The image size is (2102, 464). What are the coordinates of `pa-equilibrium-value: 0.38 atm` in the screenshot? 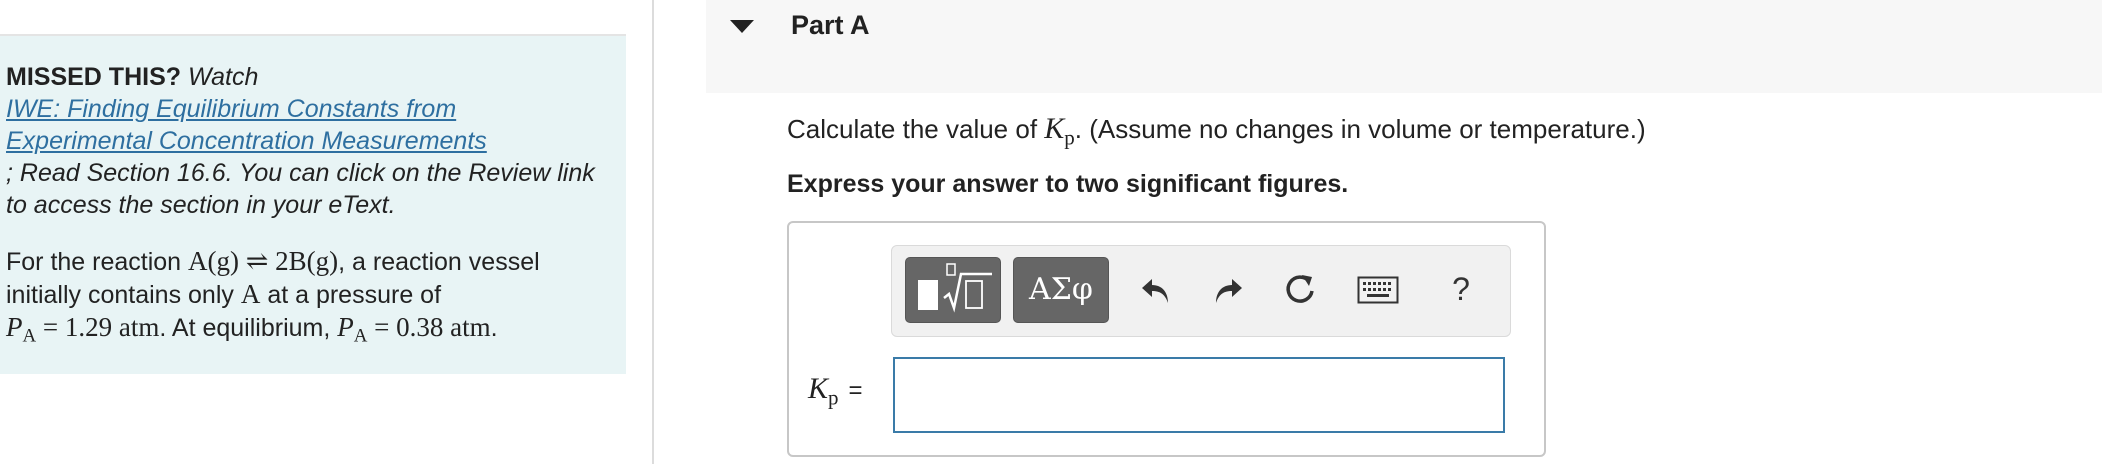 It's located at (443, 327).